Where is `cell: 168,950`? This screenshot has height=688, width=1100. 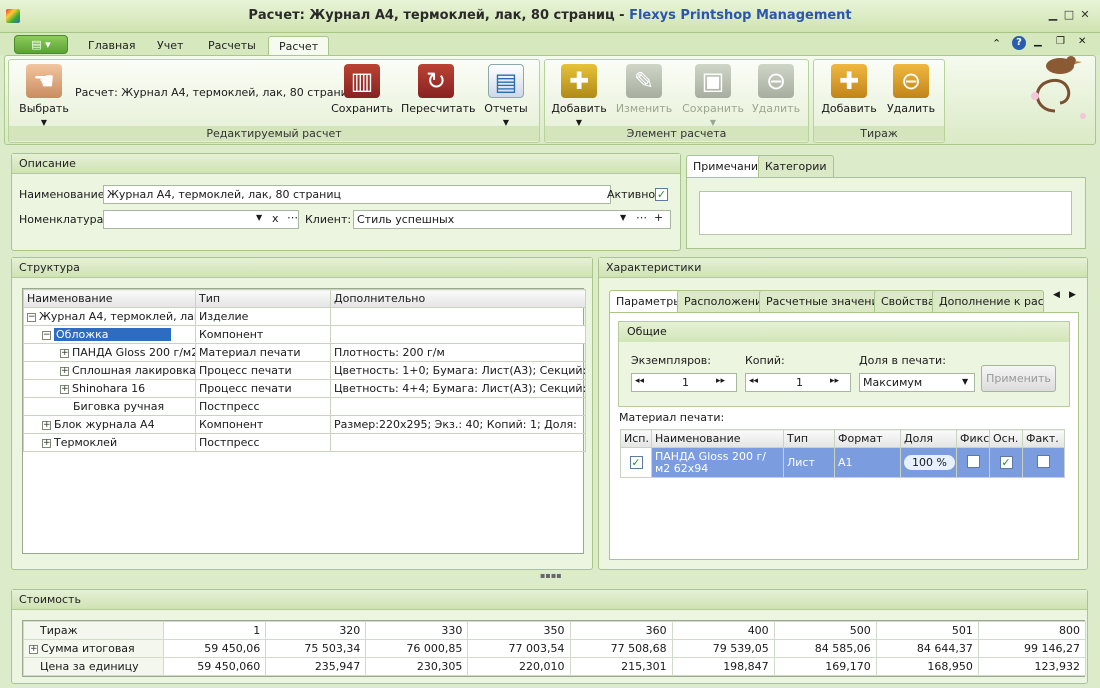 cell: 168,950 is located at coordinates (927, 666).